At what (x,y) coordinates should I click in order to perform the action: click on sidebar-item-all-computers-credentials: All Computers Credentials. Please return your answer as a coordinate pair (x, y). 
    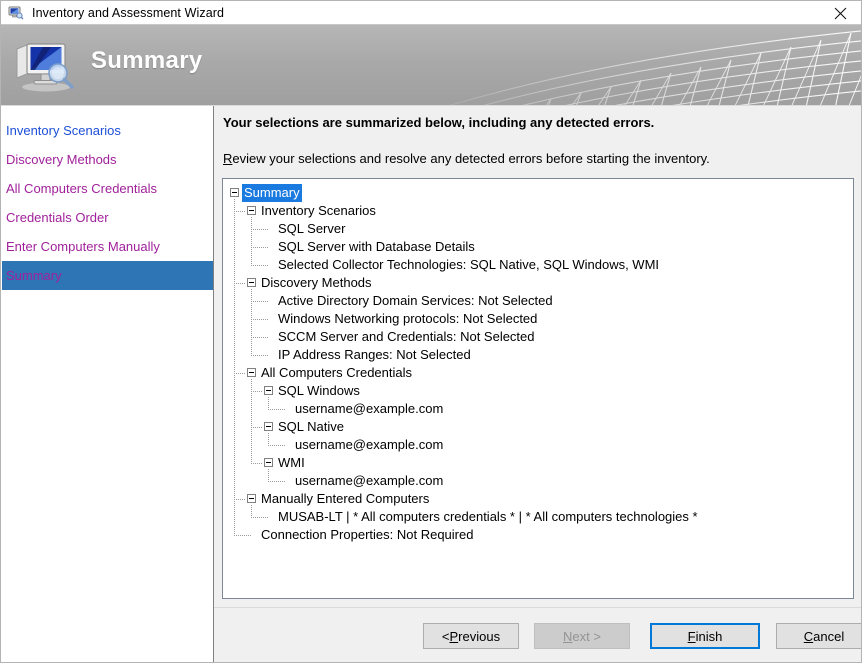
    Looking at the image, I should click on (107, 188).